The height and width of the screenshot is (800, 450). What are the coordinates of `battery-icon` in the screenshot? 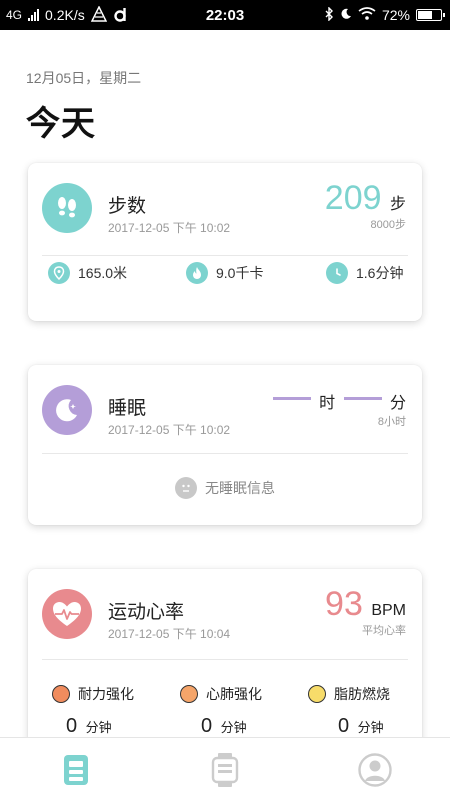 It's located at (430, 15).